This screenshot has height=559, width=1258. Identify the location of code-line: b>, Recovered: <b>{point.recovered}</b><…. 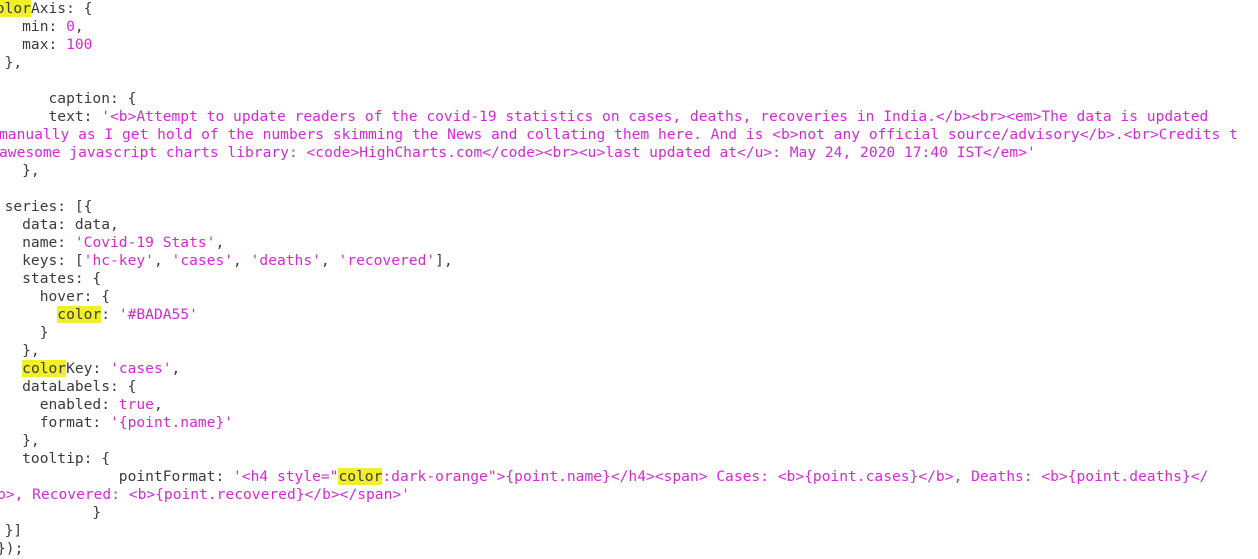
(205, 495).